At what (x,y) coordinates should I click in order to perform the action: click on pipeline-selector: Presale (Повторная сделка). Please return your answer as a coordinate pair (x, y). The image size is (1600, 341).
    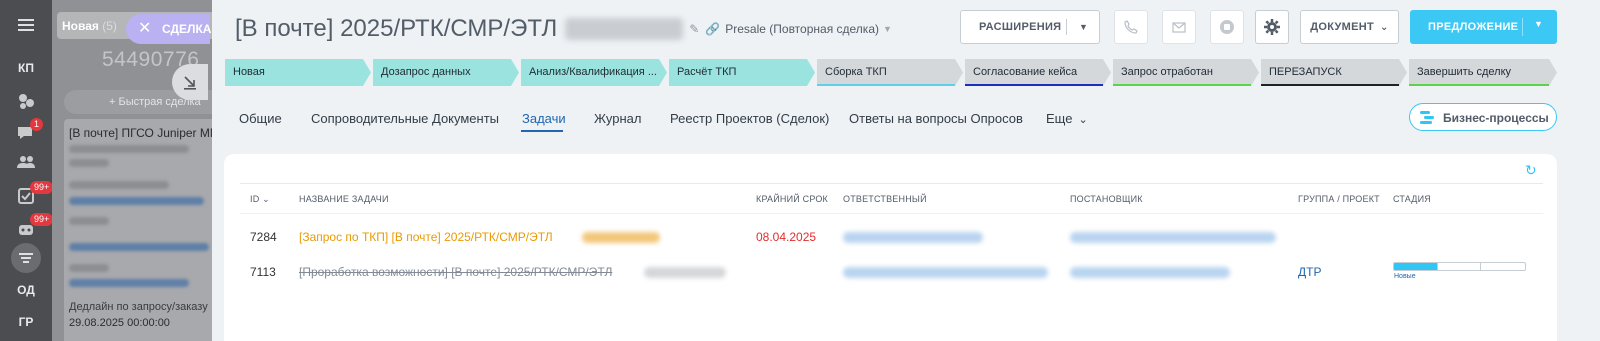
    Looking at the image, I should click on (802, 29).